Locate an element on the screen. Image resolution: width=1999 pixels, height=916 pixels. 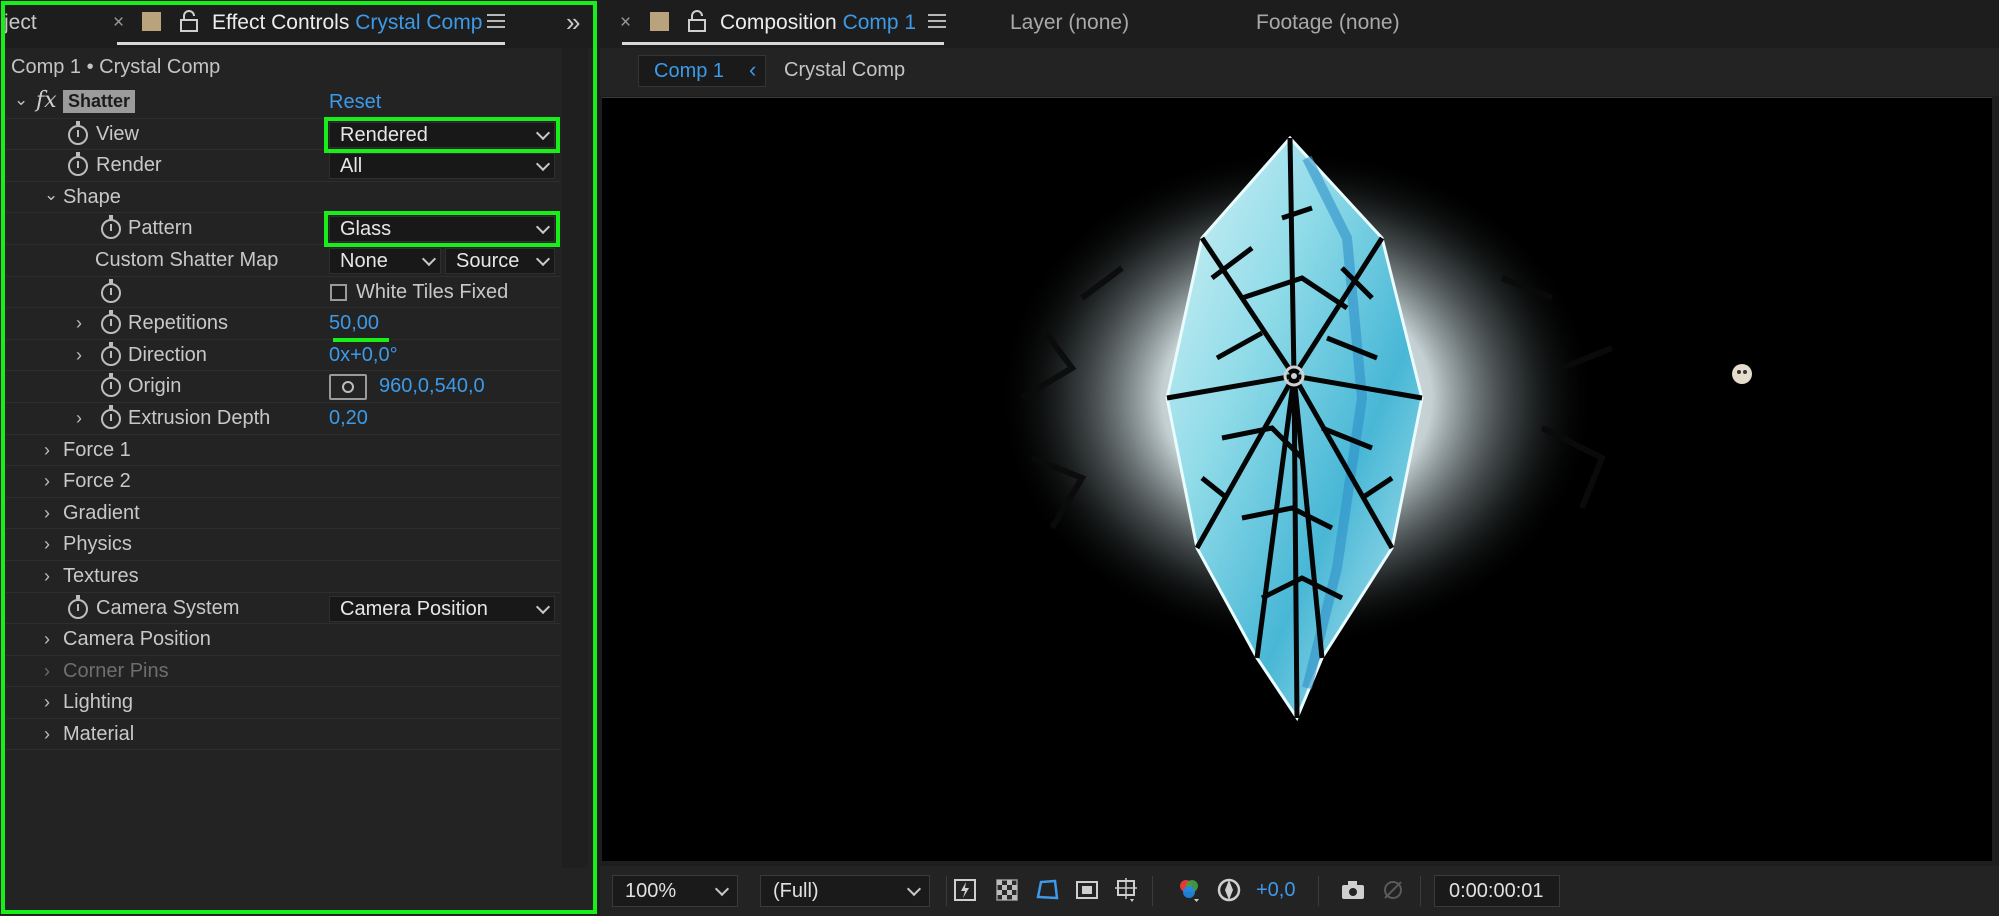
origin-value: 960,0,540,0 is located at coordinates (432, 386).